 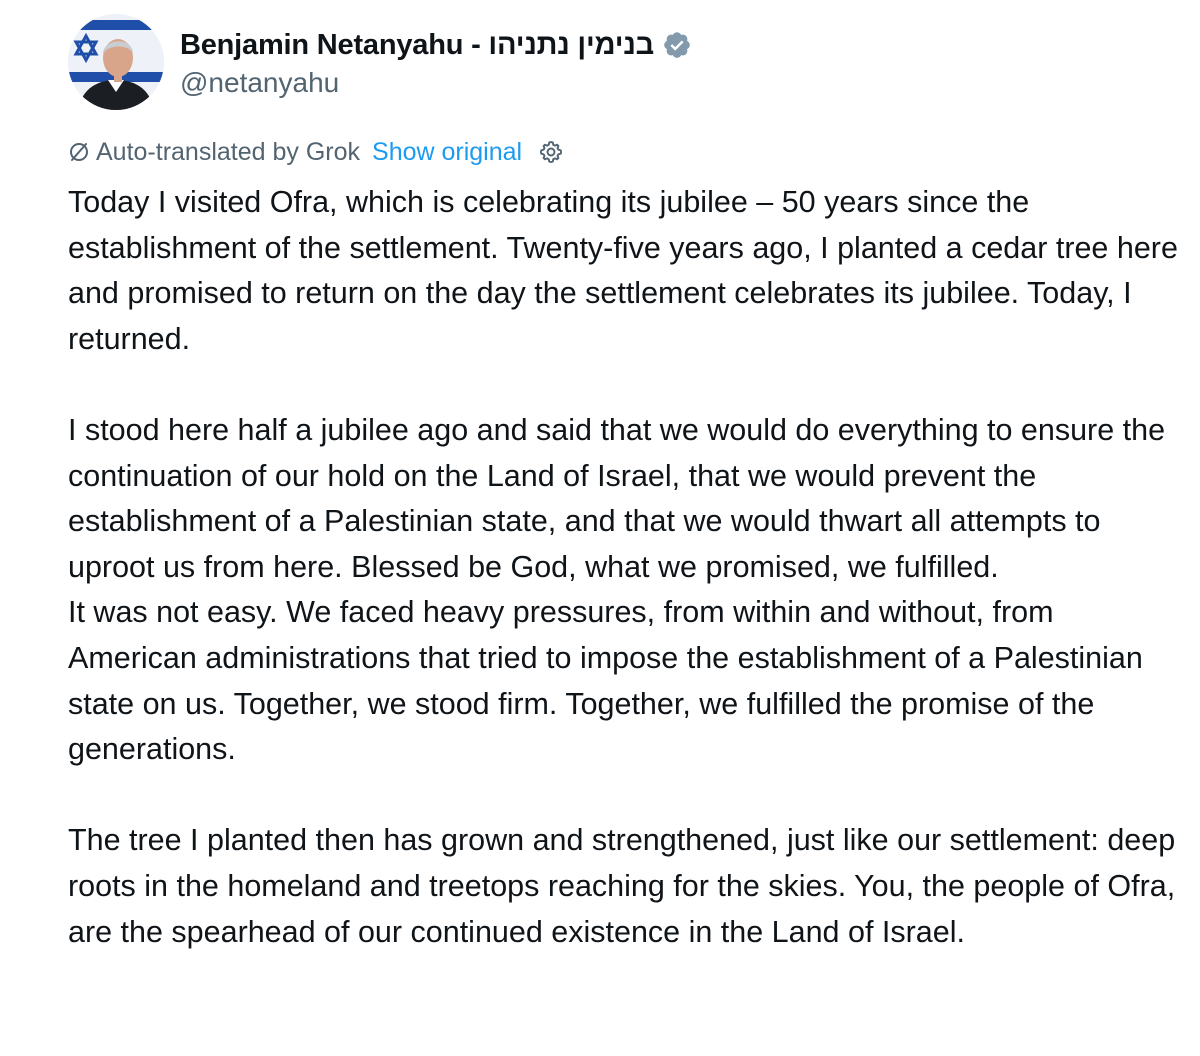 What do you see at coordinates (228, 151) in the screenshot?
I see `auto-translated-label: Auto-translated by Grok` at bounding box center [228, 151].